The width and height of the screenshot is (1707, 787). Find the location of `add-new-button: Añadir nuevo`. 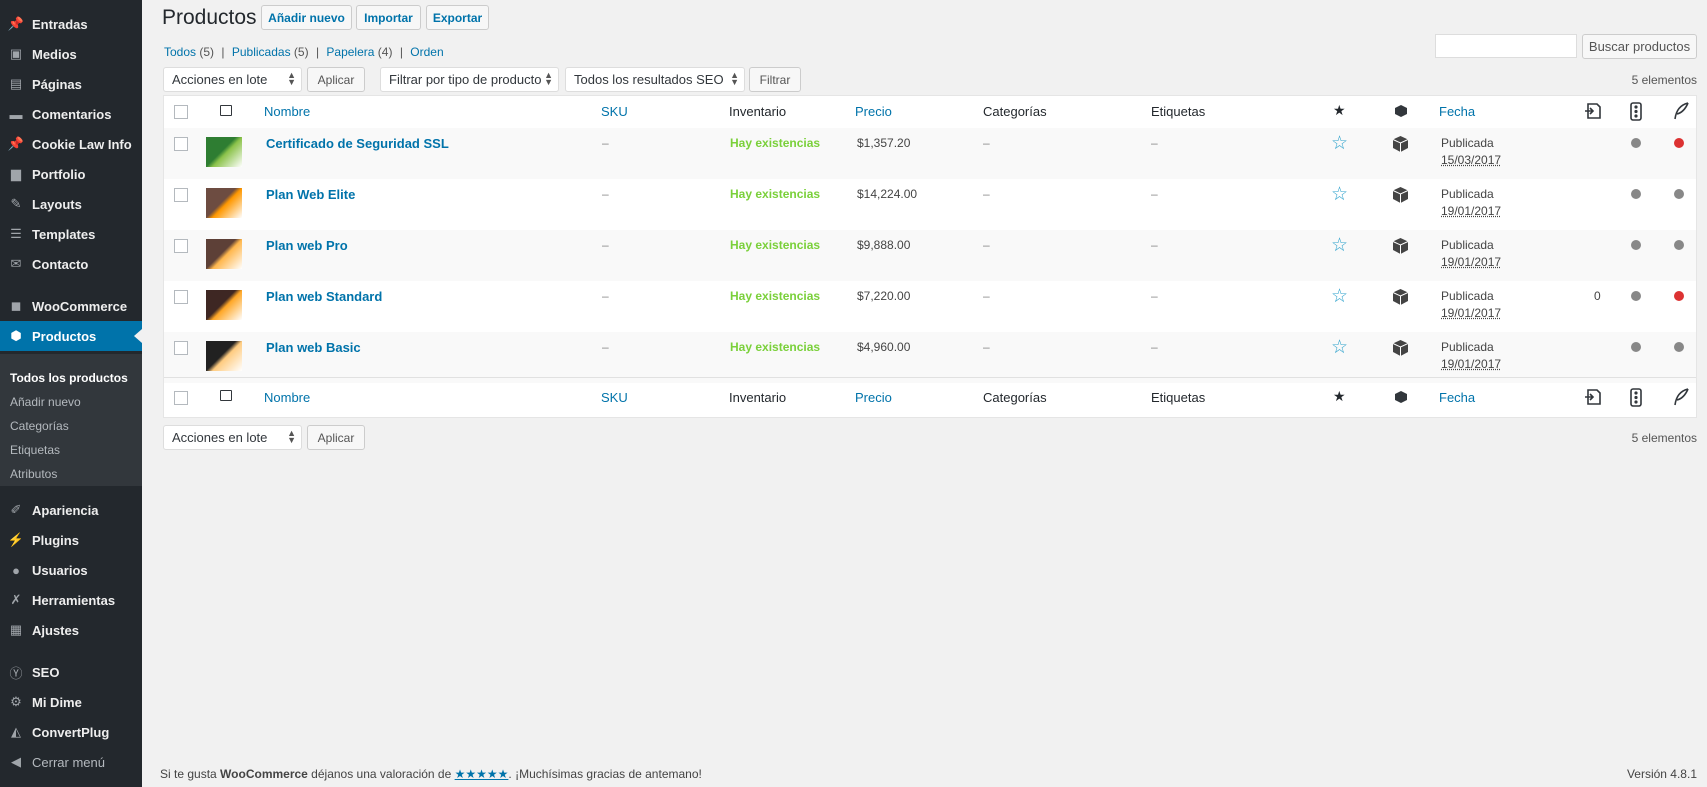

add-new-button: Añadir nuevo is located at coordinates (306, 17).